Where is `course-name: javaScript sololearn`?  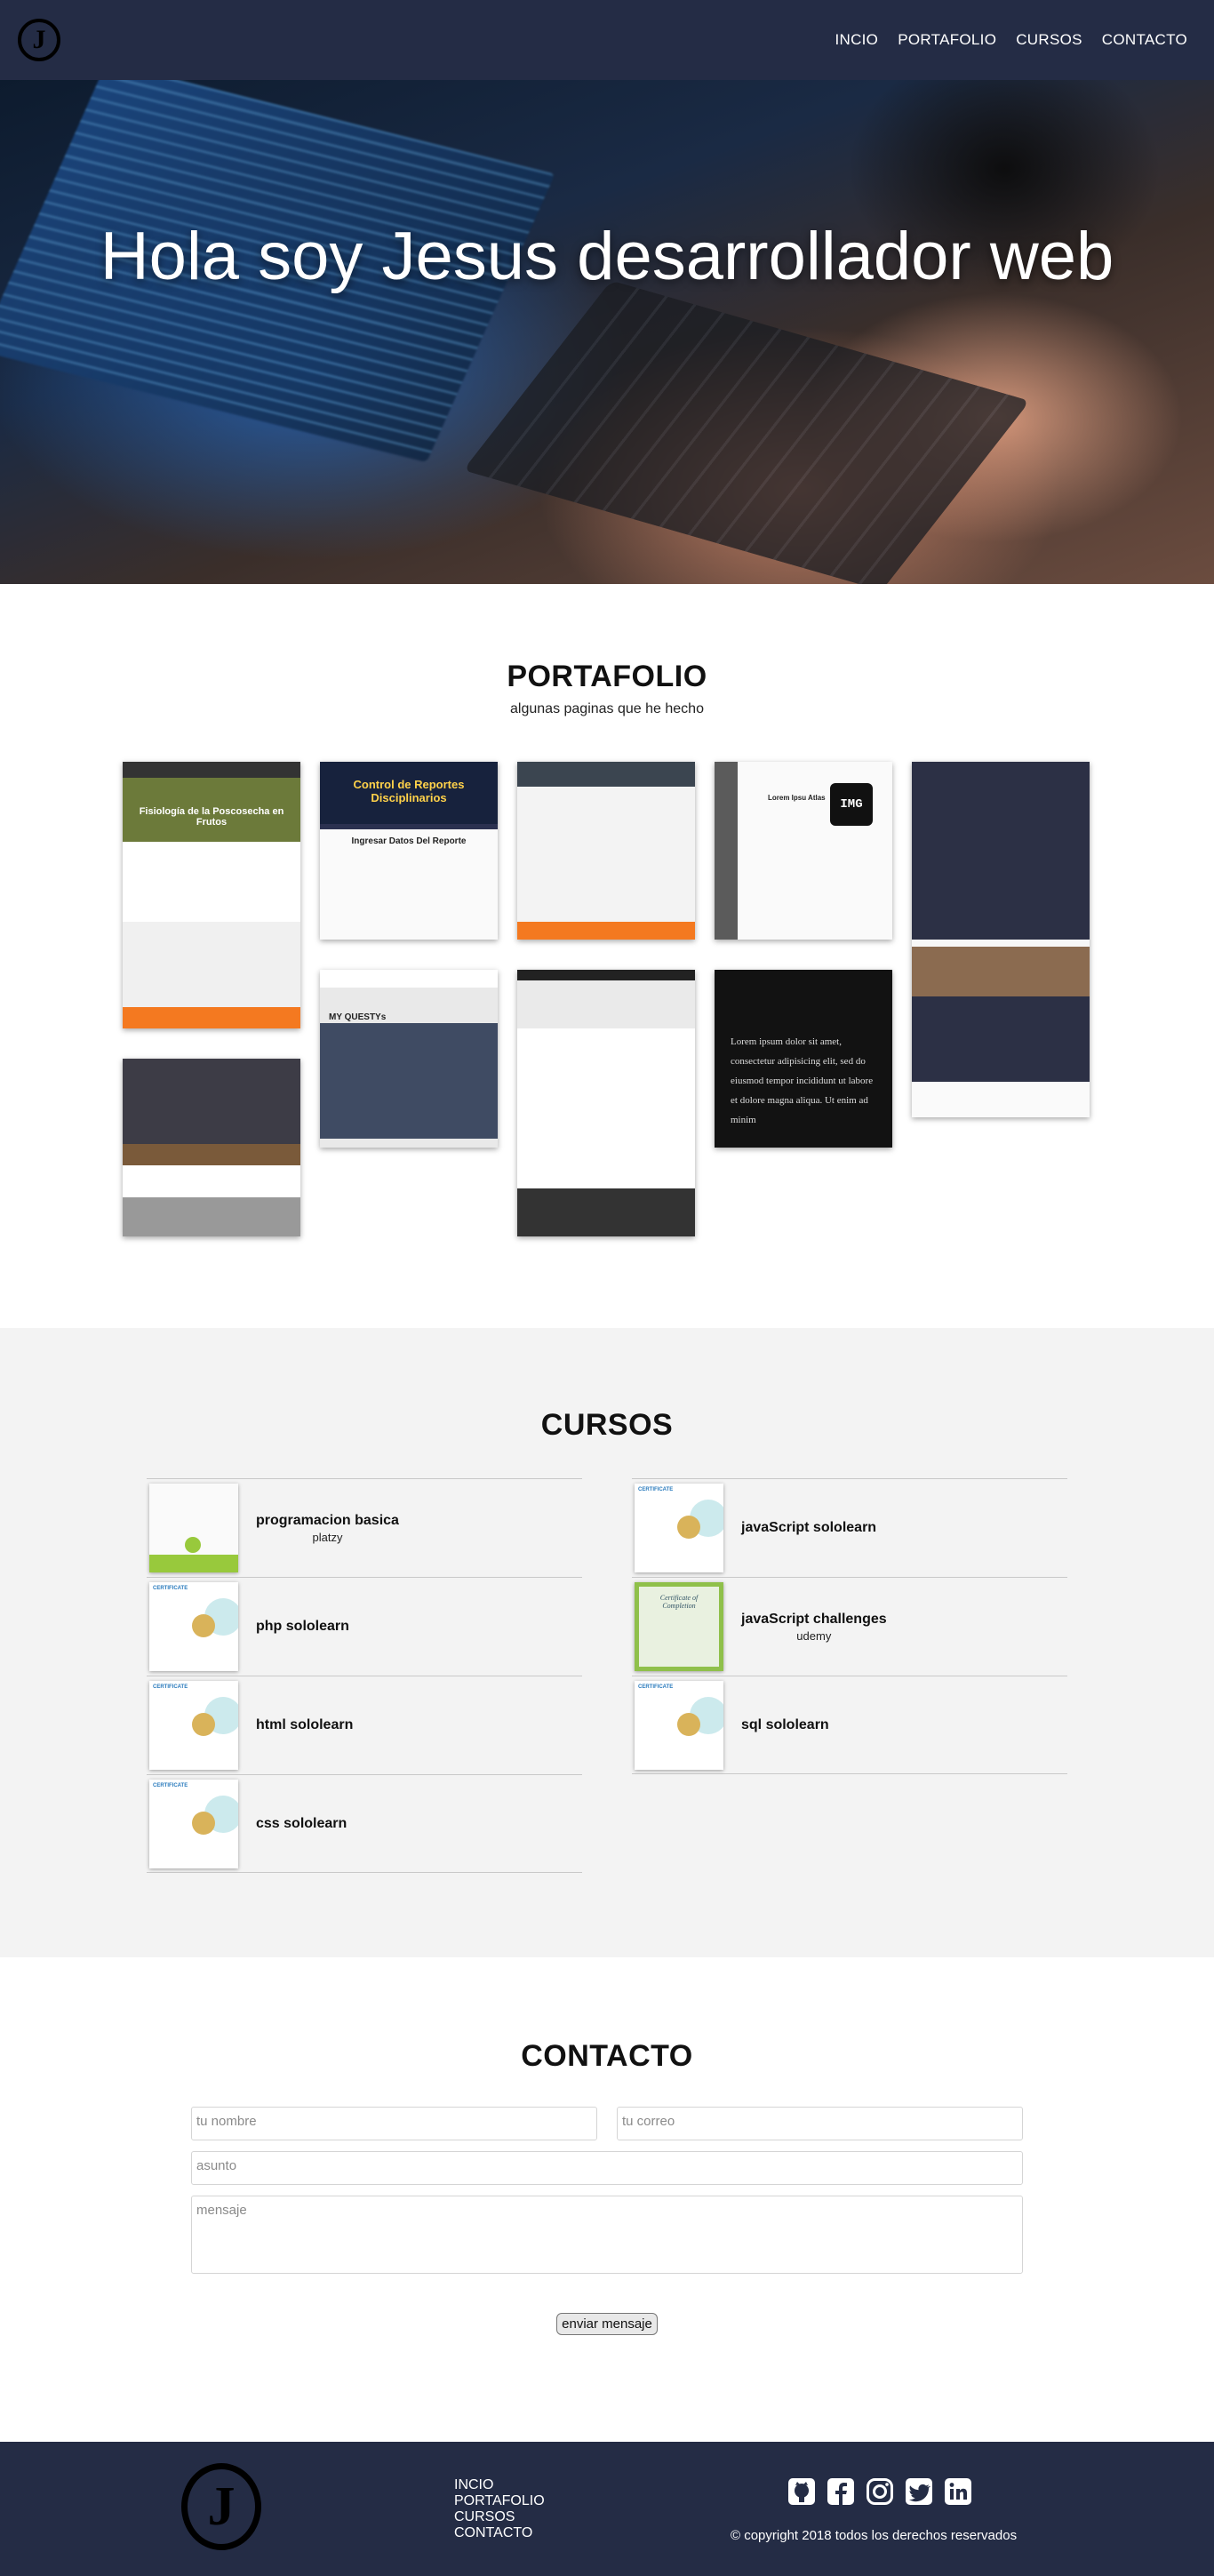 course-name: javaScript sololearn is located at coordinates (809, 1527).